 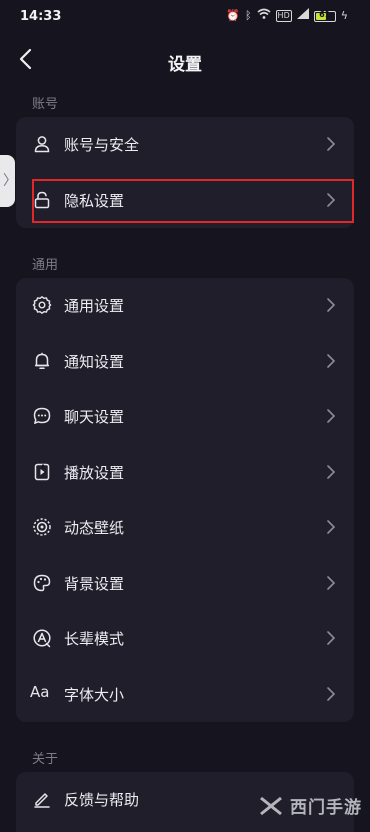 I want to click on settings-item-elder-mode: 长辈模式, so click(x=185, y=639).